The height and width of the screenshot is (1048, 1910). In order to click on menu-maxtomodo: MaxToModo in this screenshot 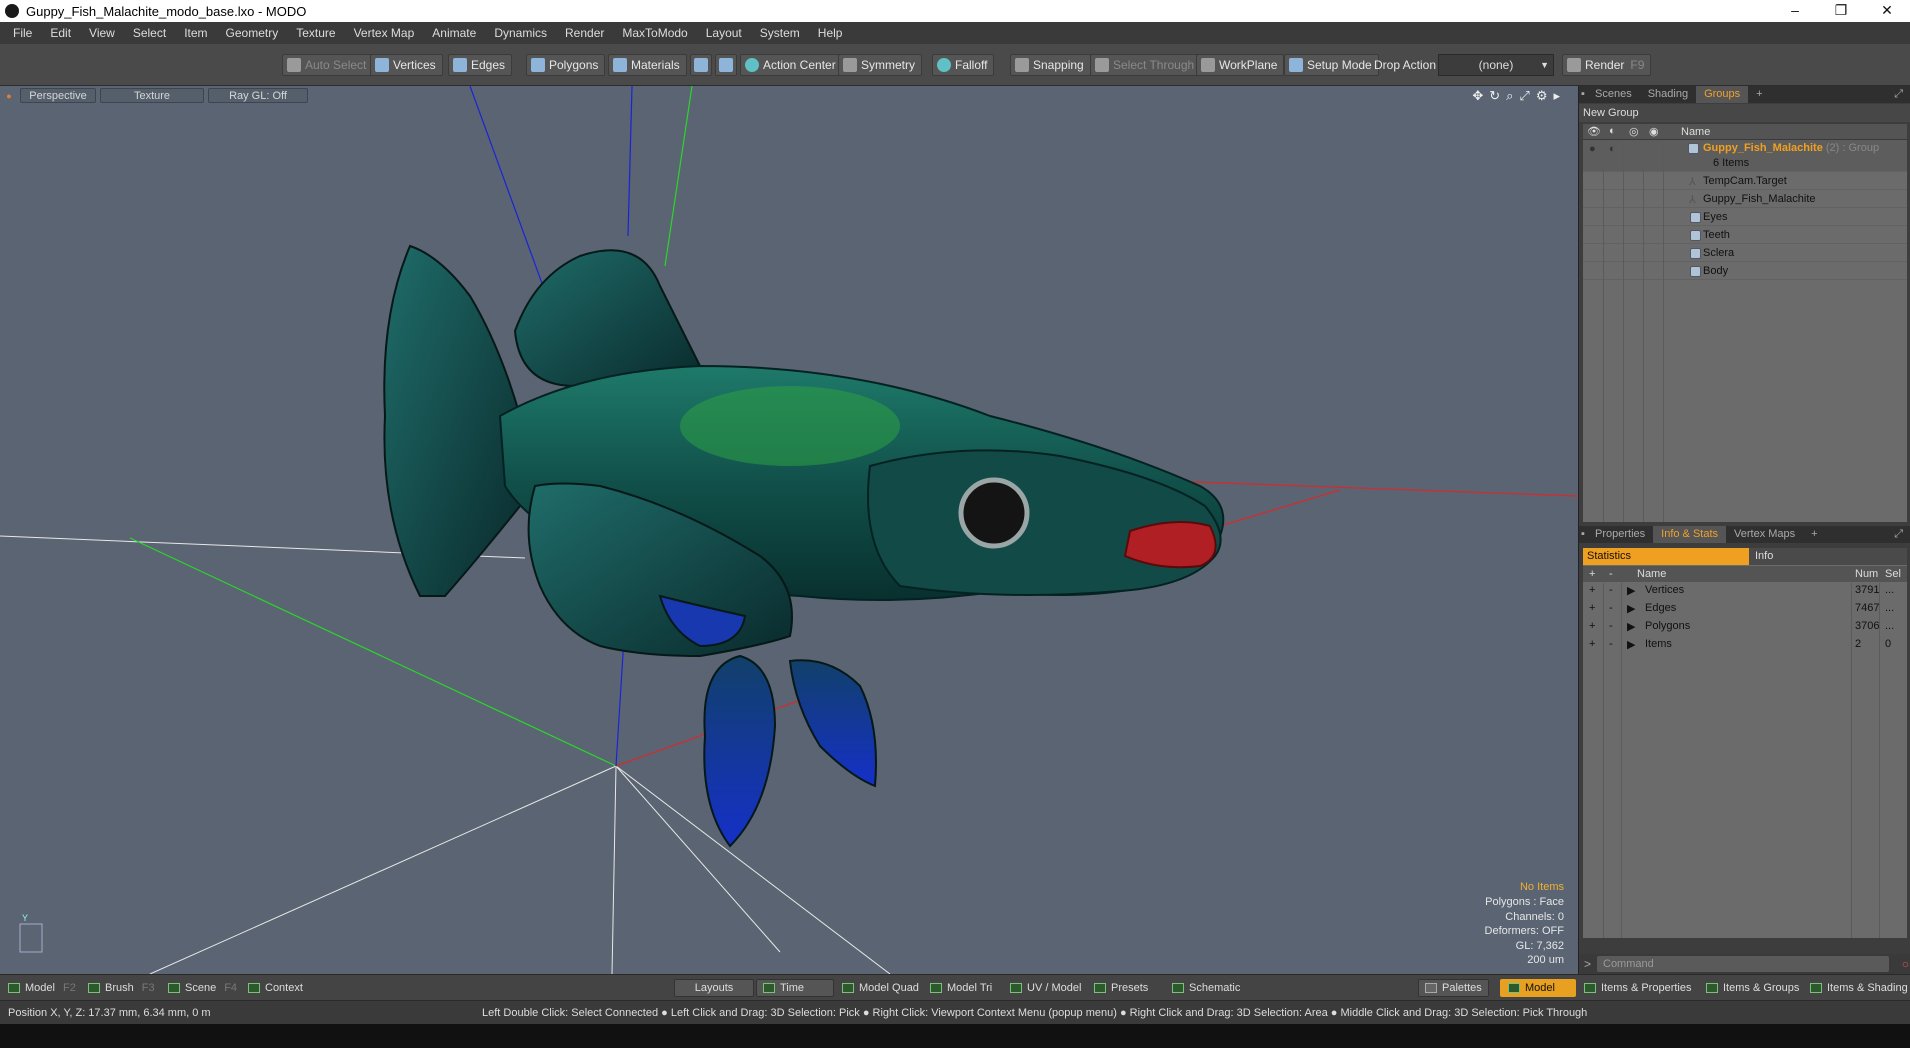, I will do `click(654, 33)`.